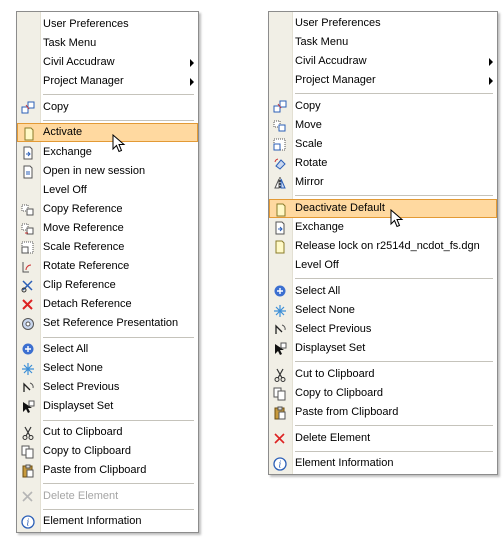 The height and width of the screenshot is (543, 504). Describe the element at coordinates (280, 439) in the screenshot. I see `delete-icon` at that location.